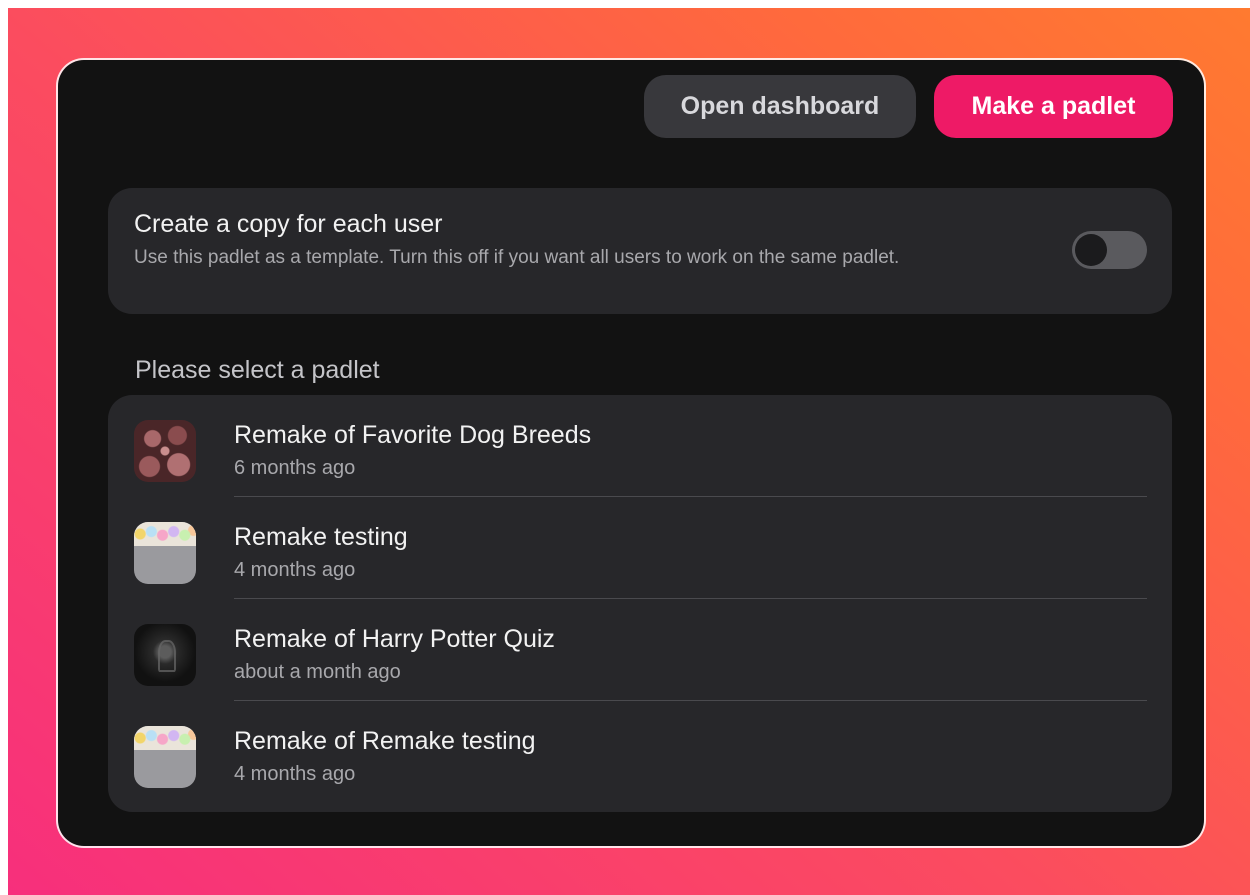  I want to click on padlet-title: Remake of Favorite Dog Breeds, so click(413, 435).